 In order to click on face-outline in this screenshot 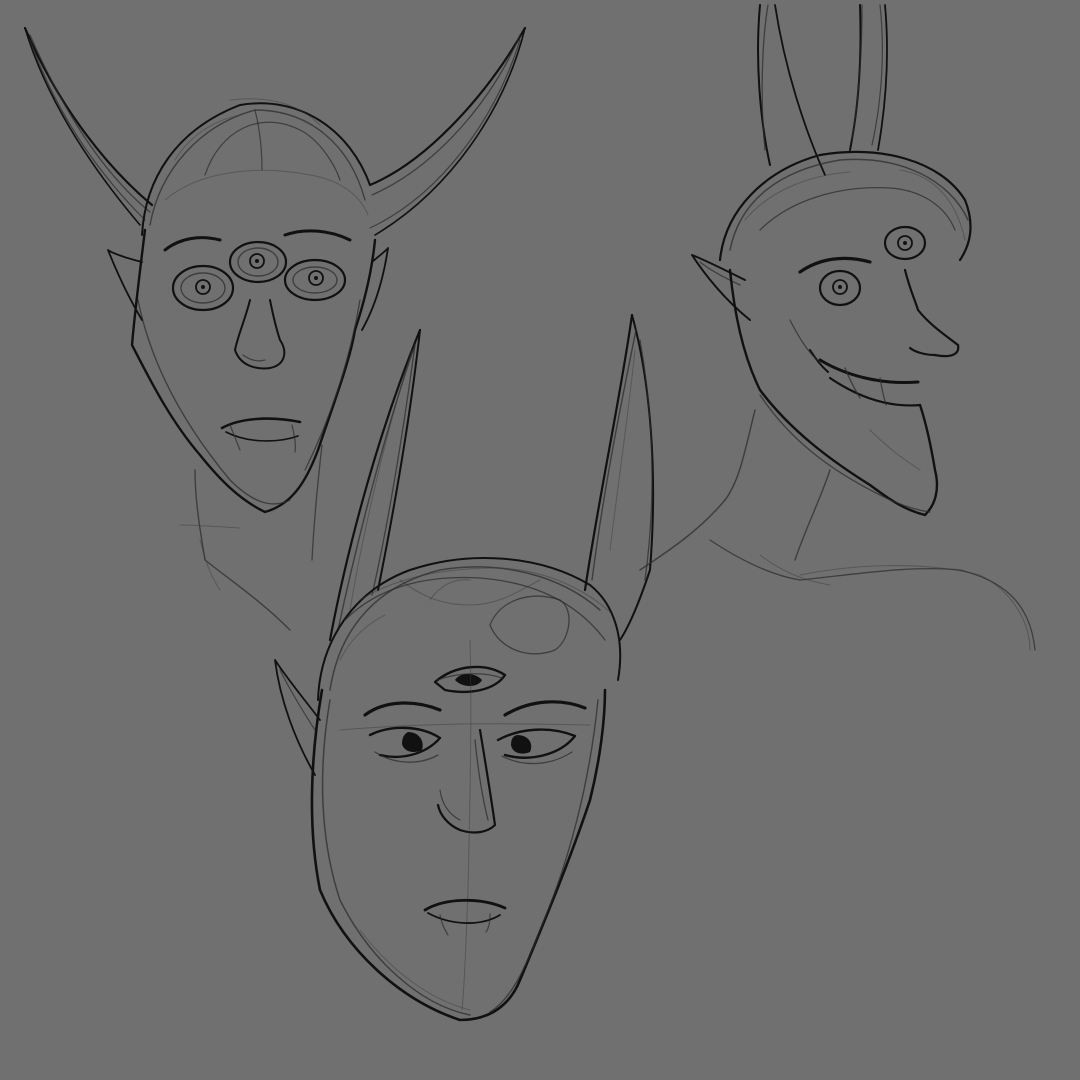, I will do `click(253, 371)`.